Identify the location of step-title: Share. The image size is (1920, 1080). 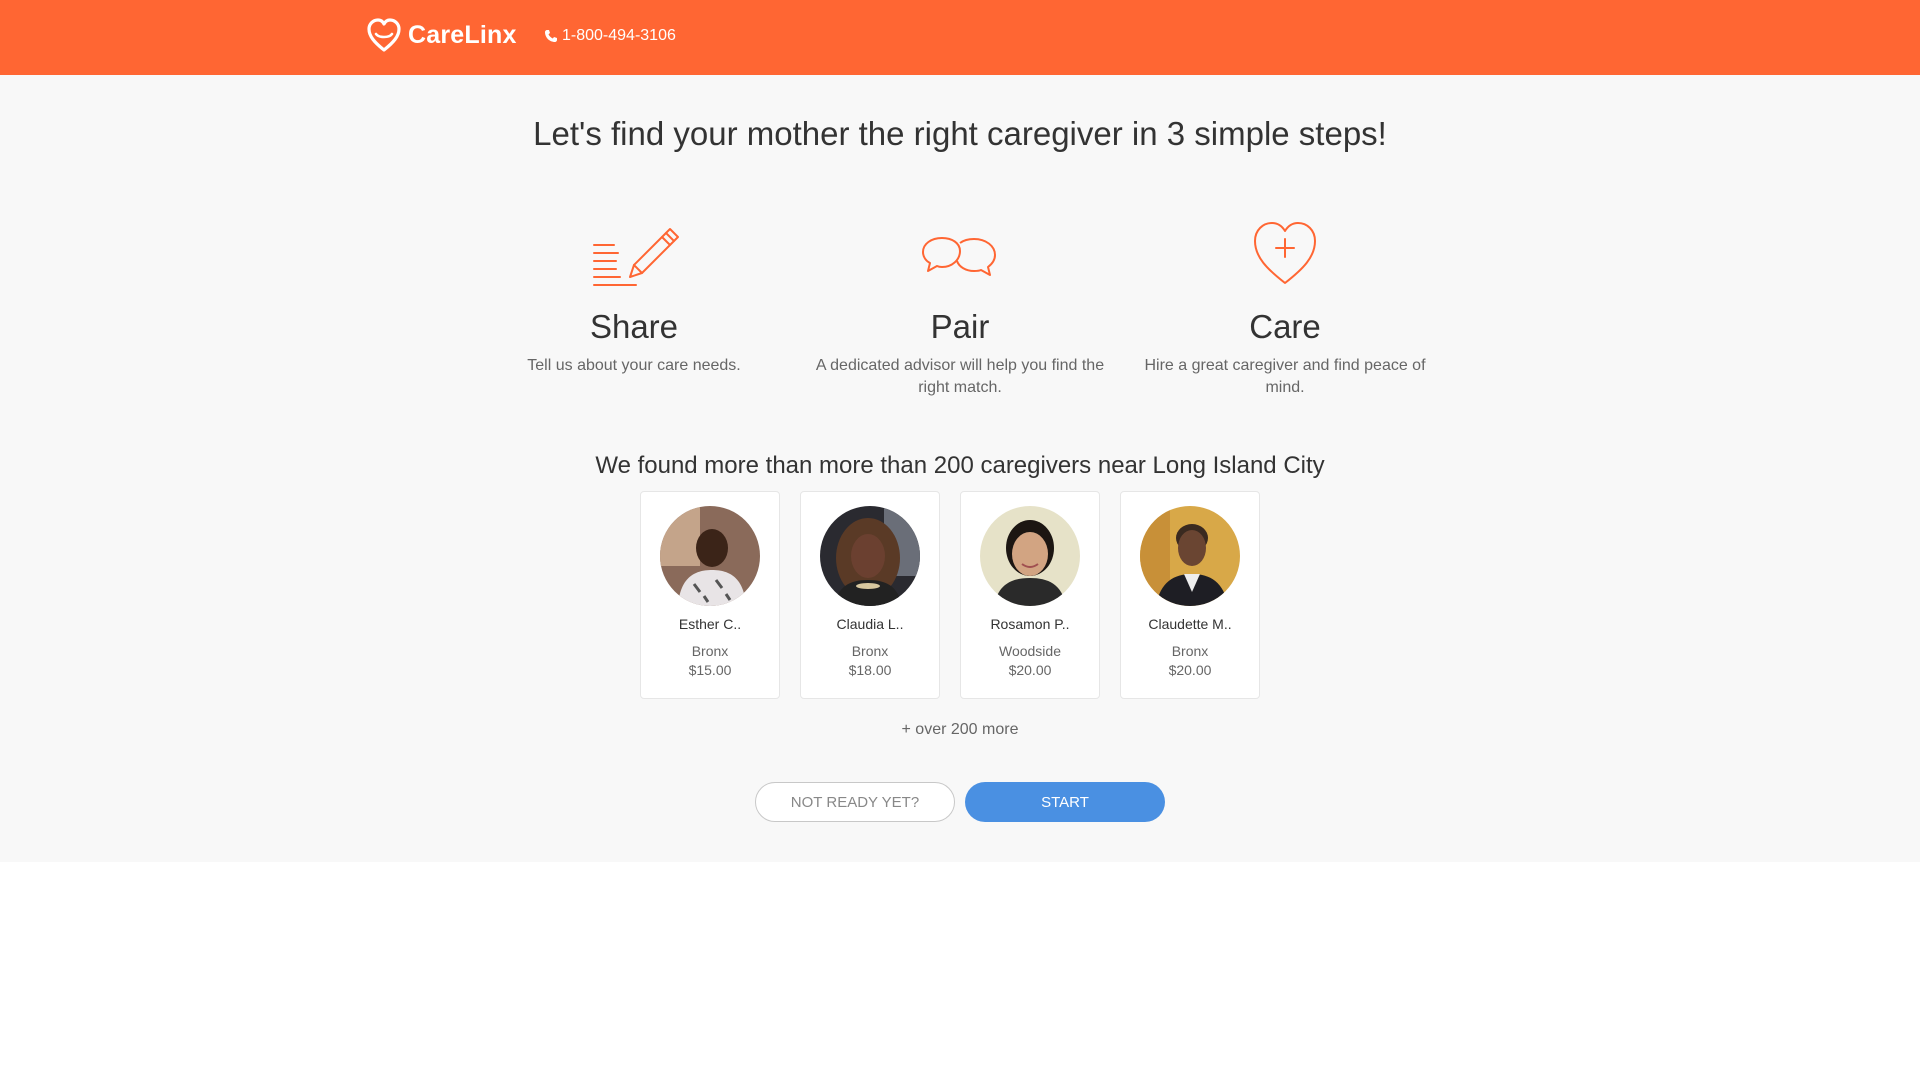
(634, 326).